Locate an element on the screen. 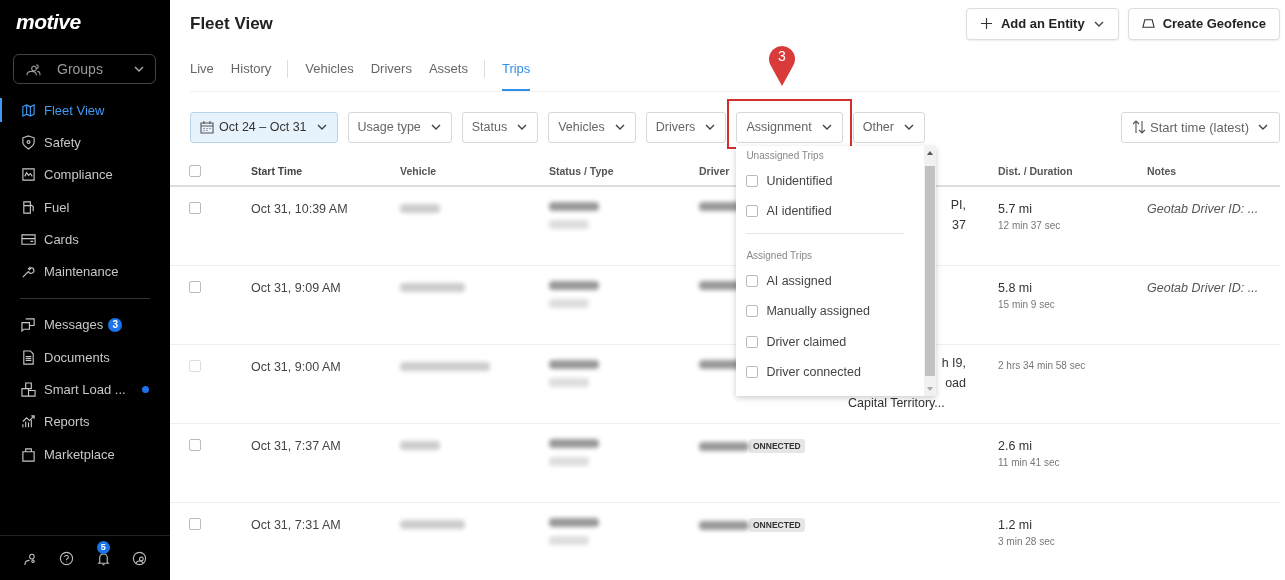 This screenshot has width=1285, height=580. wrench-icon is located at coordinates (28, 272).